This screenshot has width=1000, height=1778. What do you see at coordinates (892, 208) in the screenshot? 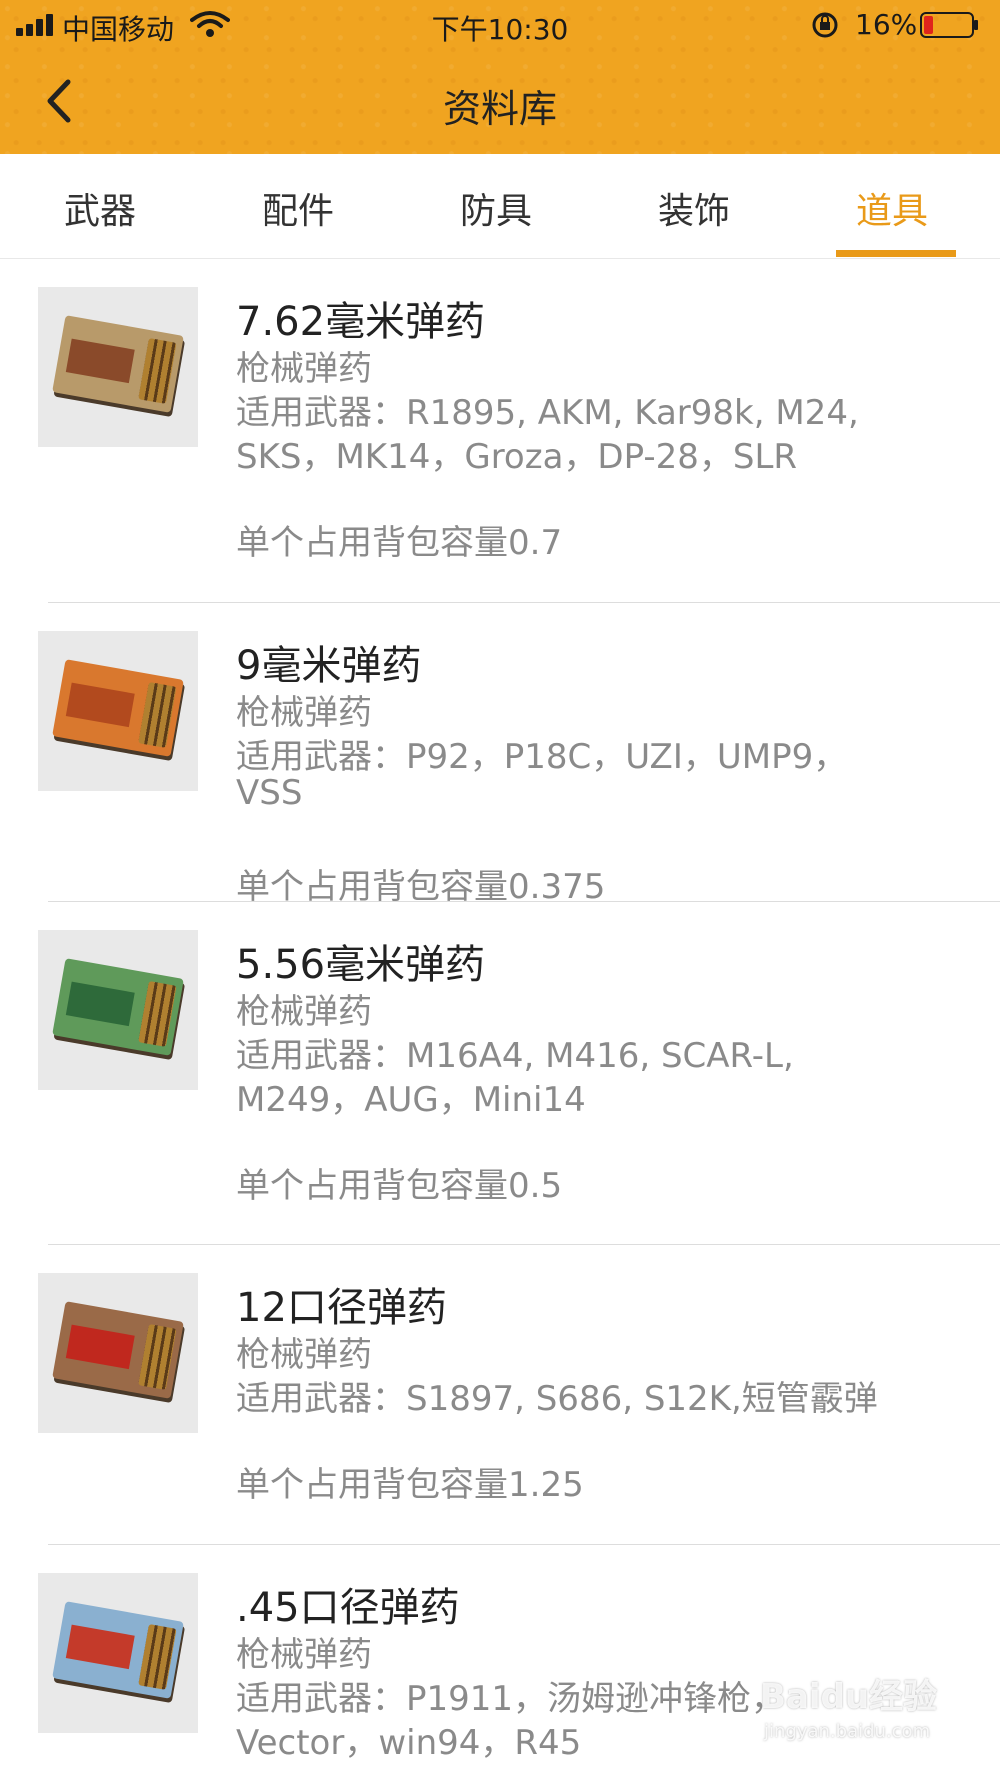
I see `tab-items: 道具` at bounding box center [892, 208].